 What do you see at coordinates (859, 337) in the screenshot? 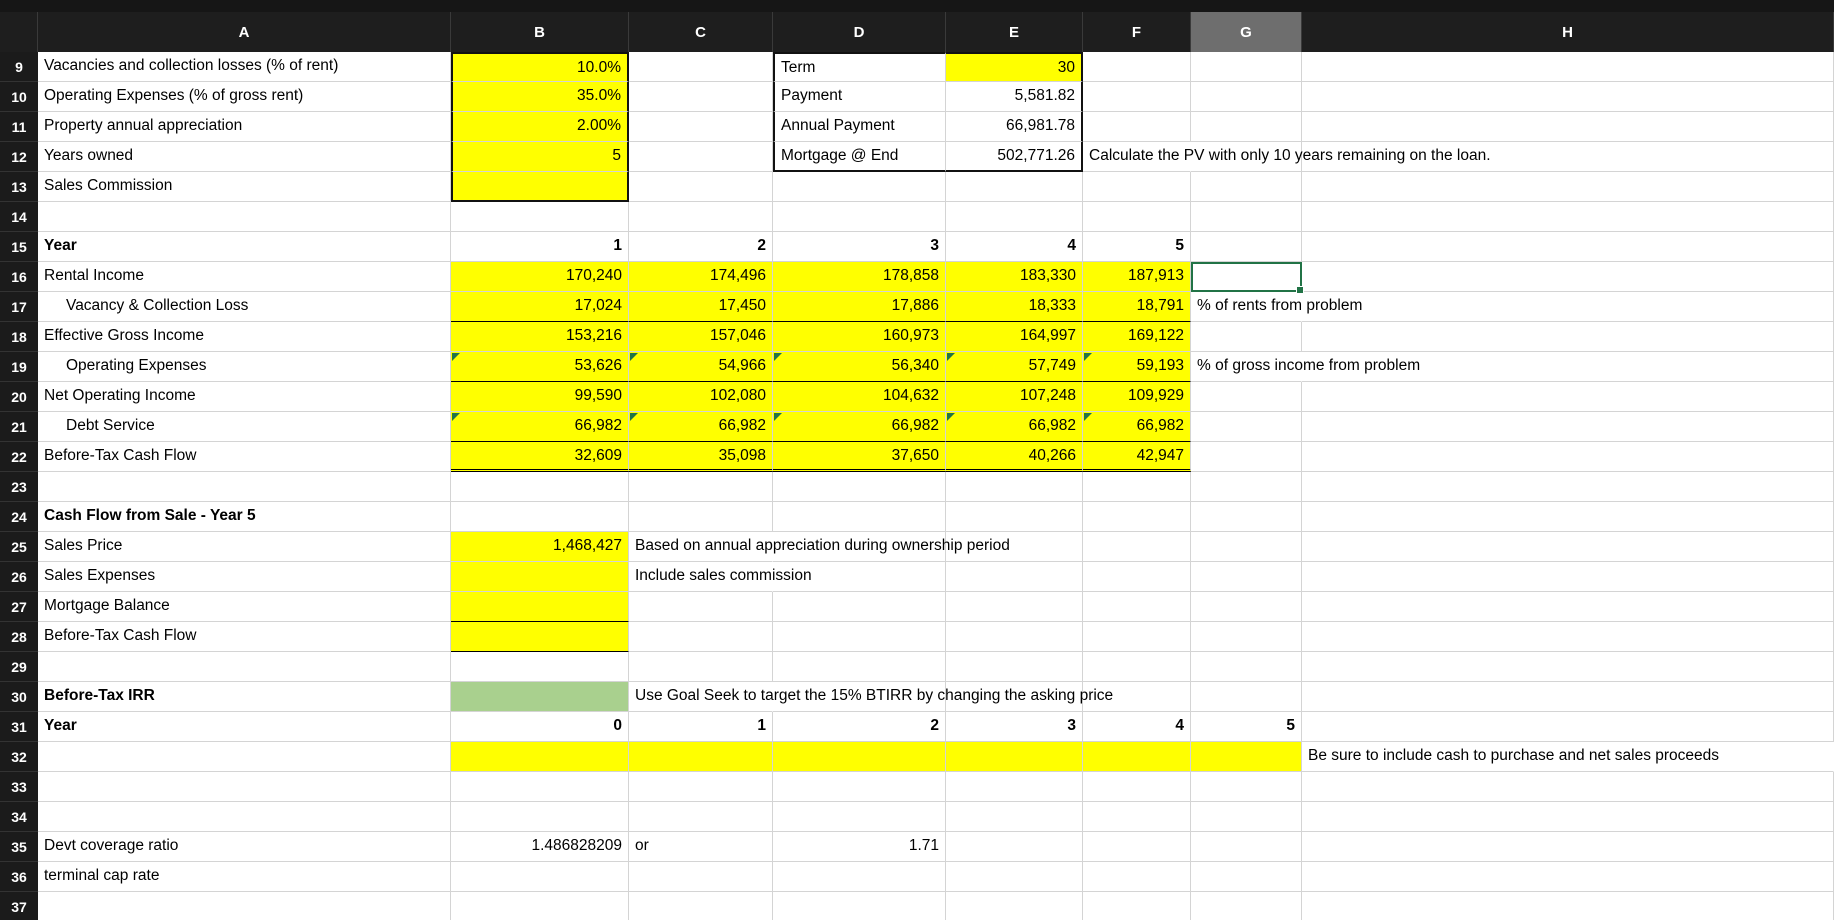
I see `cell-D18: 160,973` at bounding box center [859, 337].